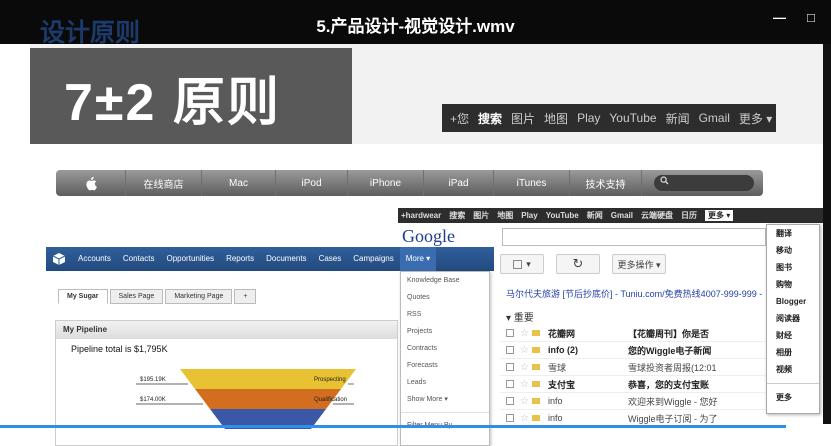  Describe the element at coordinates (445, 297) in the screenshot. I see `crm-dropdown-item: Quotes` at that location.